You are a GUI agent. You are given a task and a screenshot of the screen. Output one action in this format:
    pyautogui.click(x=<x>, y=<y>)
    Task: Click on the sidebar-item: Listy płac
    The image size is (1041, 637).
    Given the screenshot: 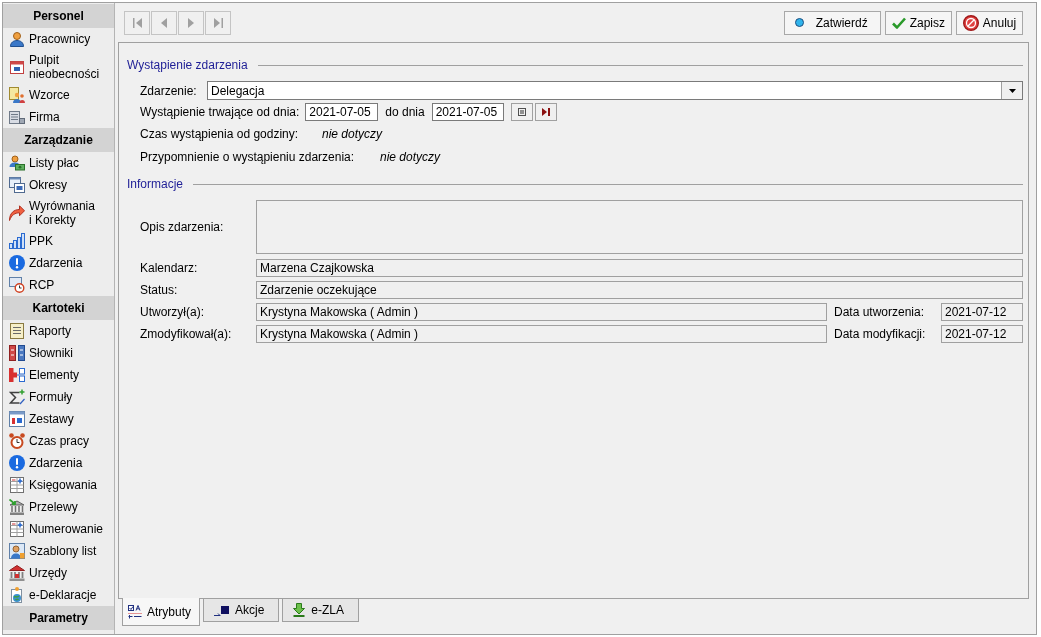 What is the action you would take?
    pyautogui.click(x=58, y=163)
    